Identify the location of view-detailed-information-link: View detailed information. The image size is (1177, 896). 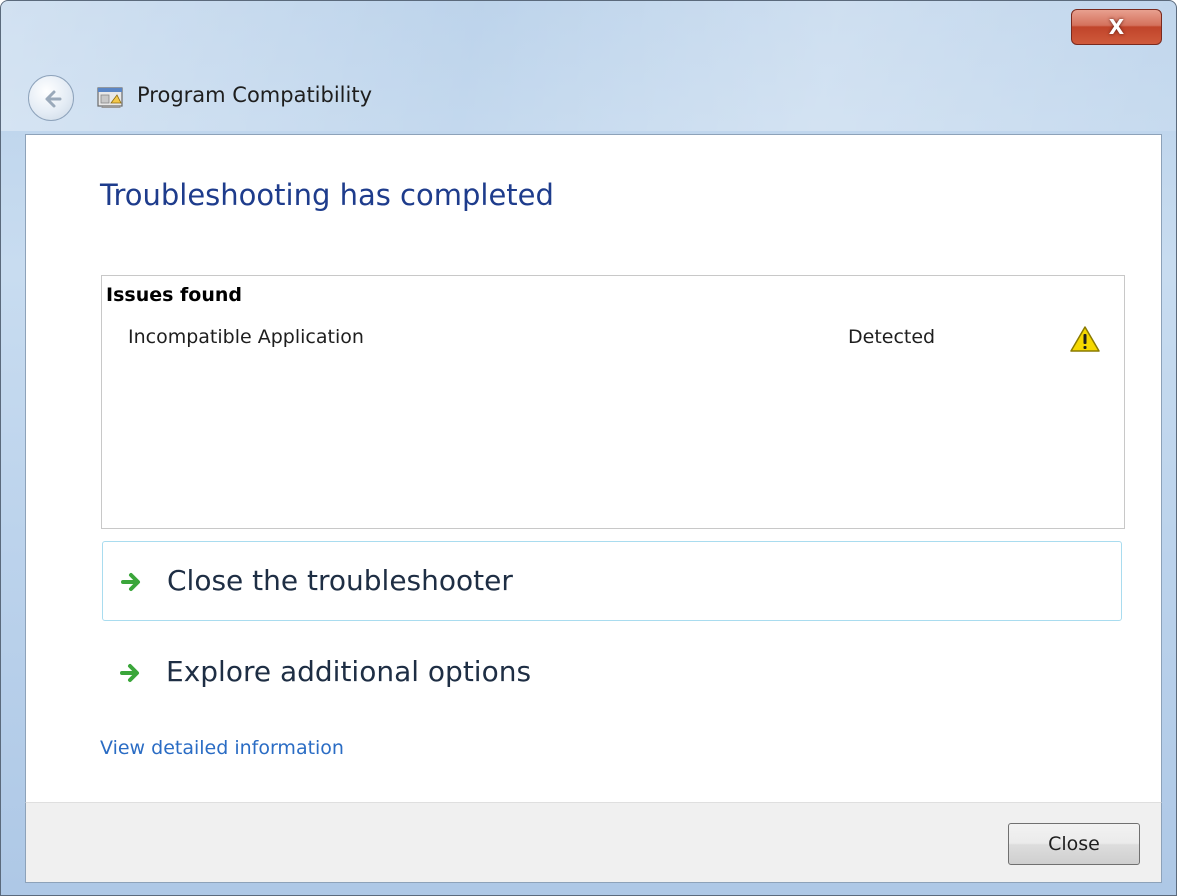
(222, 748).